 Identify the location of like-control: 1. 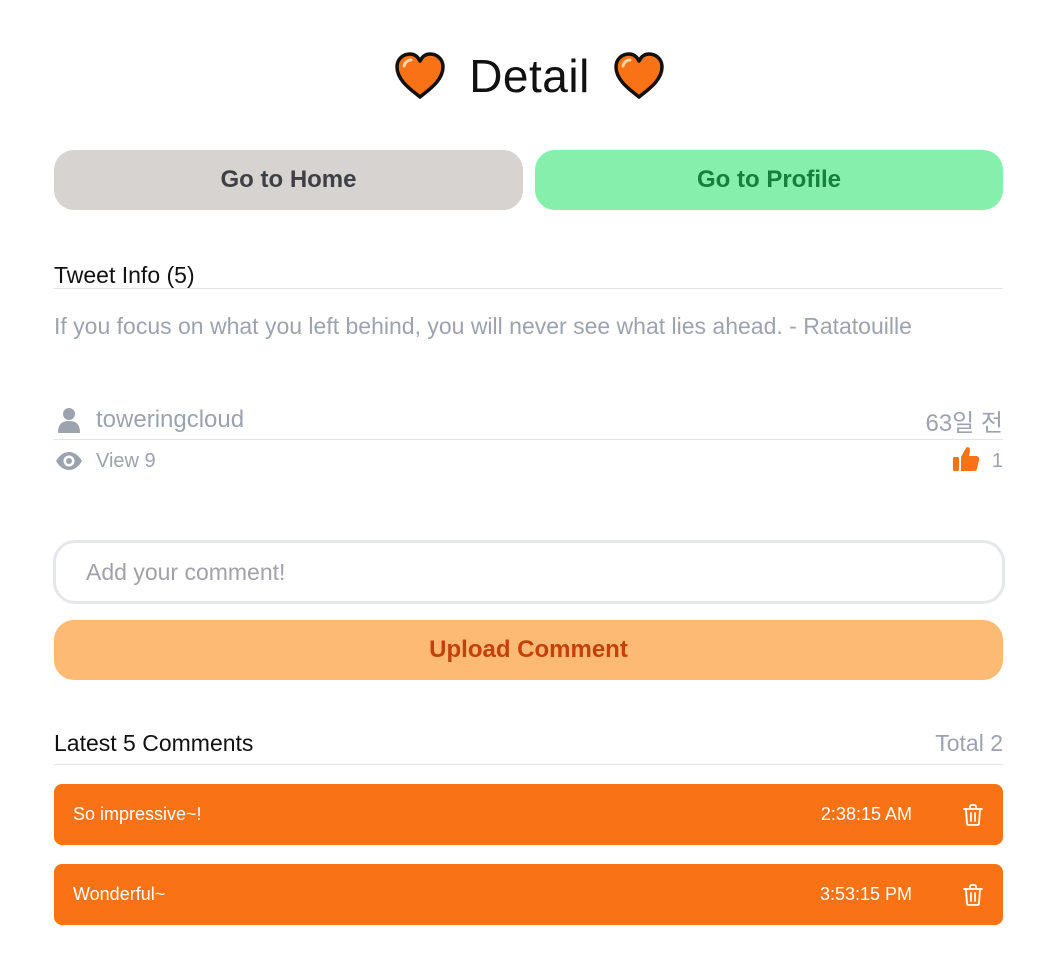
(977, 461).